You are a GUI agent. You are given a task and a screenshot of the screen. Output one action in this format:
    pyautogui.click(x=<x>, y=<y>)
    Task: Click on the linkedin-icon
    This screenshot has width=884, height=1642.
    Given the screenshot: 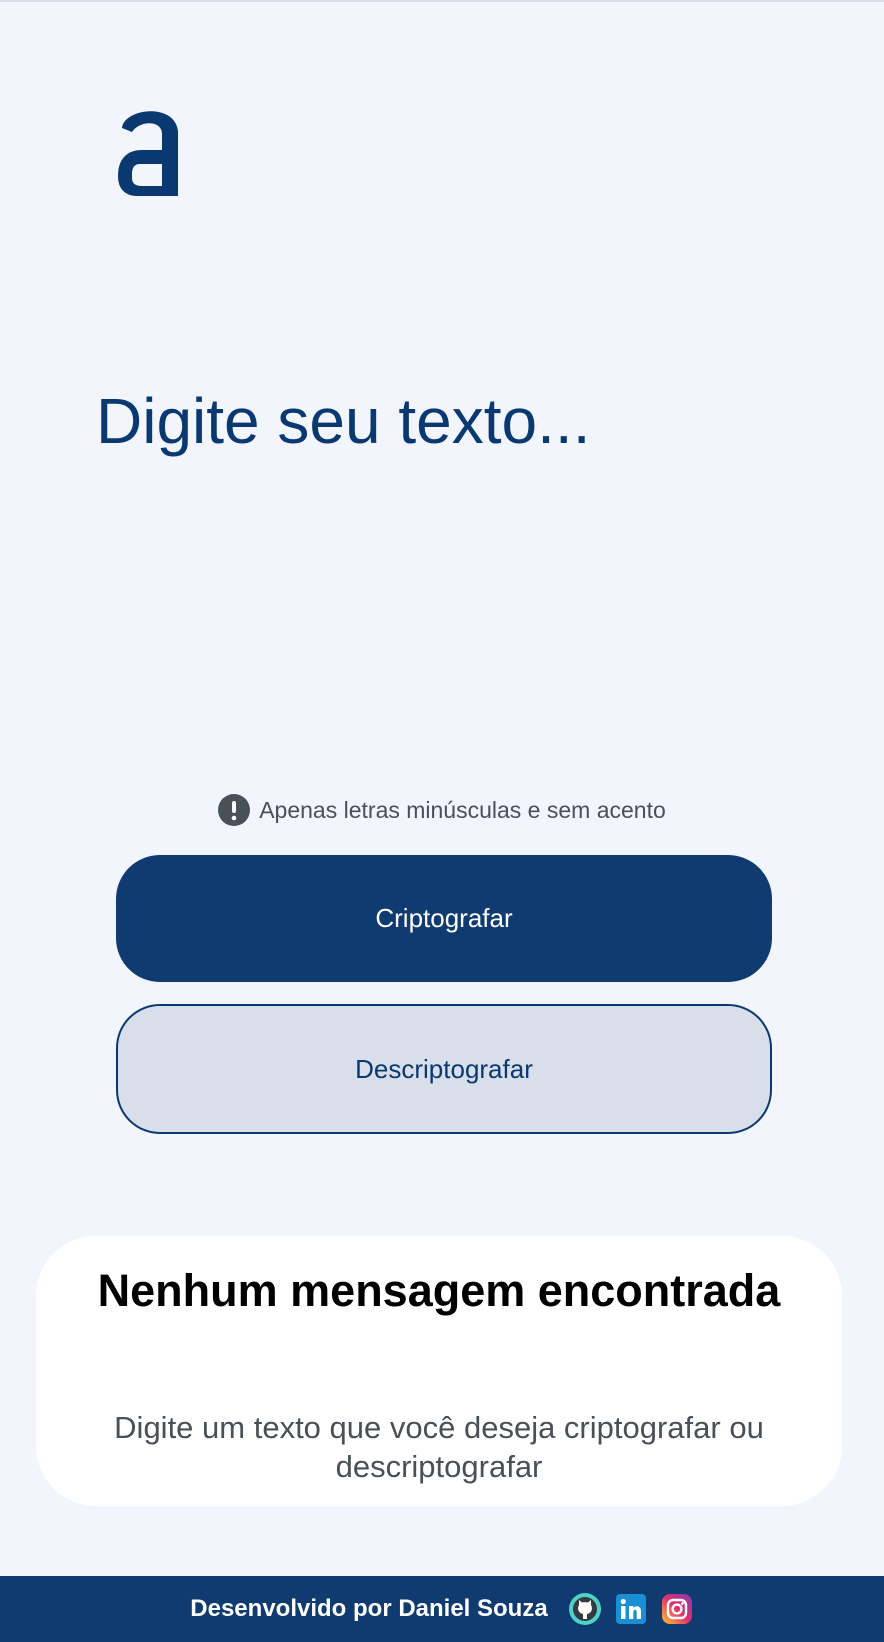 What is the action you would take?
    pyautogui.click(x=631, y=1609)
    